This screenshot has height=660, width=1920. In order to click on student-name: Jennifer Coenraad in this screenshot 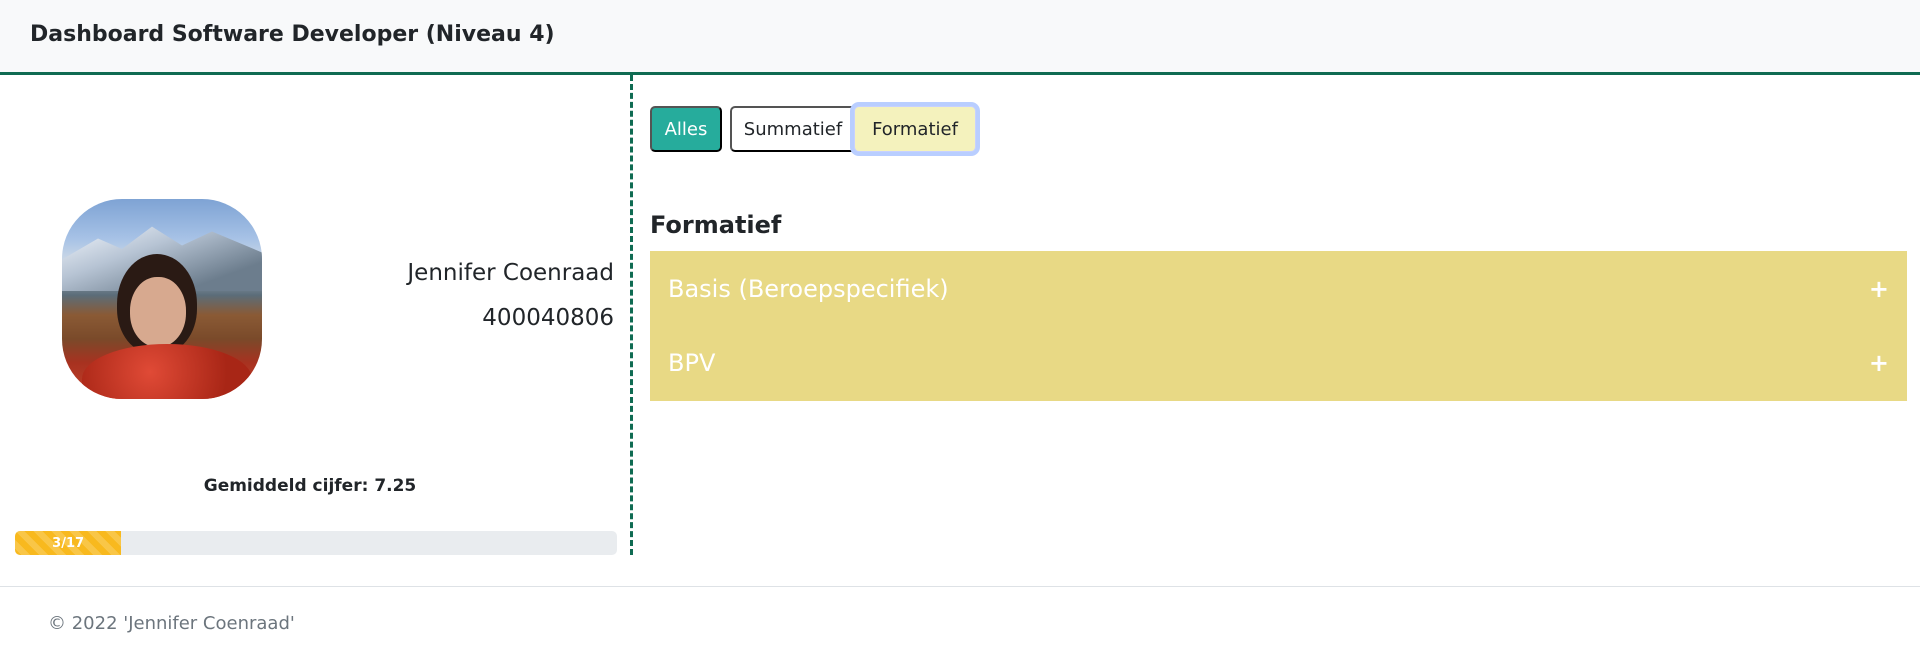, I will do `click(510, 273)`.